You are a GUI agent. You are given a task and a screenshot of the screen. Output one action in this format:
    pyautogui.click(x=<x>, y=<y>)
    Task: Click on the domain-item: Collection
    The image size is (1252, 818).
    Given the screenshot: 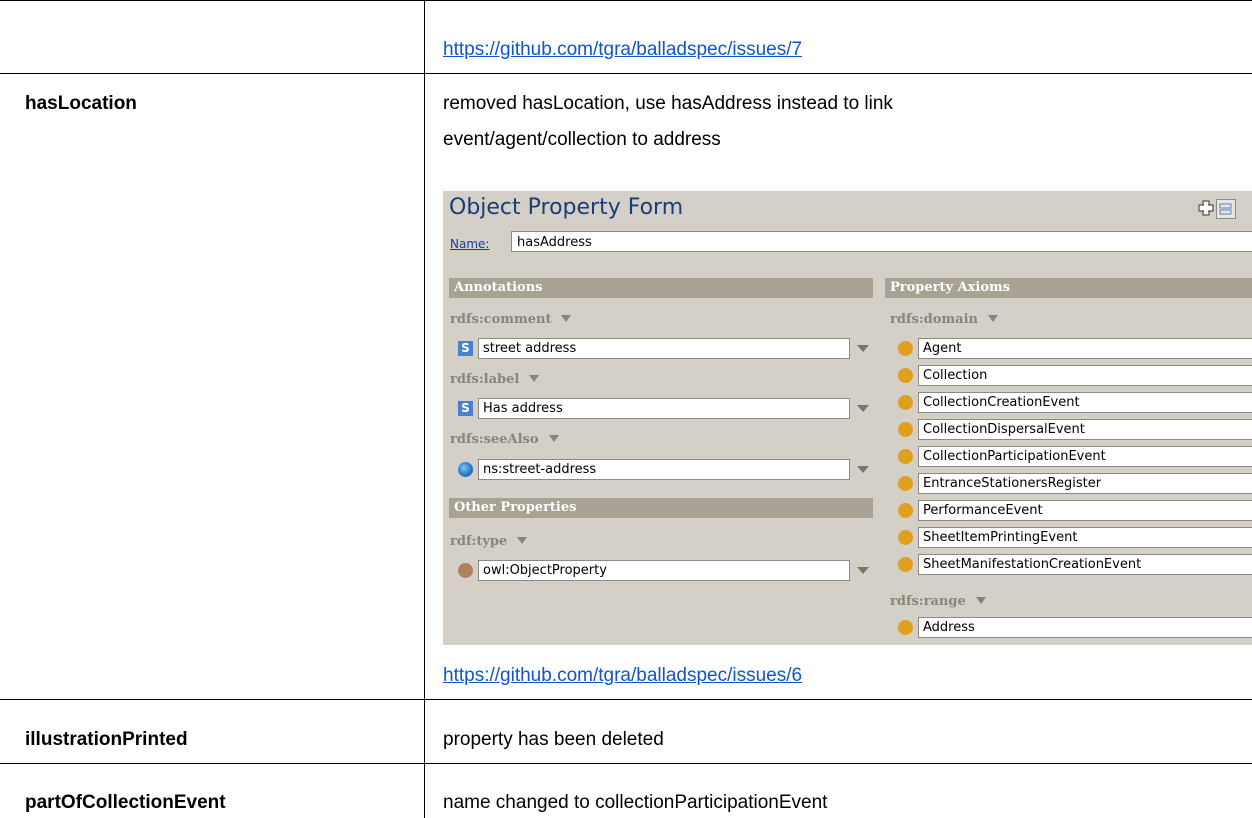 What is the action you would take?
    pyautogui.click(x=1085, y=375)
    